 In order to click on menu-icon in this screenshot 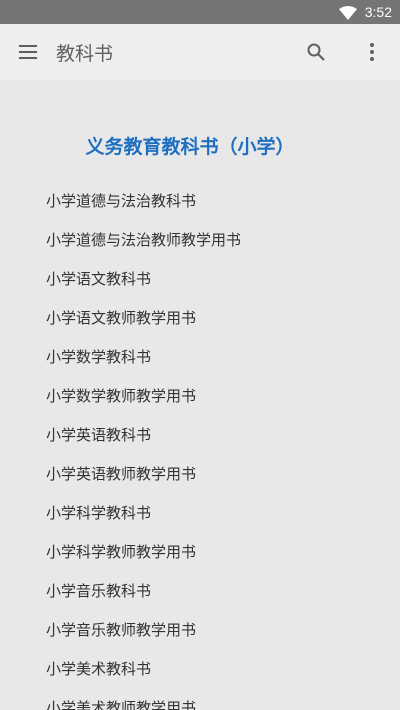, I will do `click(28, 52)`.